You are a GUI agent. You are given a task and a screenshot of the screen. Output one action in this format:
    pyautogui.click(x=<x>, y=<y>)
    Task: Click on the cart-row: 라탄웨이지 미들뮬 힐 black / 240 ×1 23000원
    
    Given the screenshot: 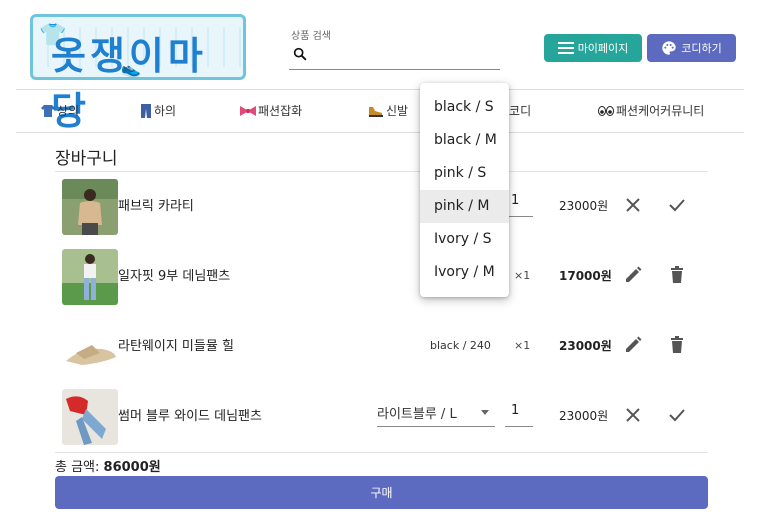 What is the action you would take?
    pyautogui.click(x=381, y=346)
    